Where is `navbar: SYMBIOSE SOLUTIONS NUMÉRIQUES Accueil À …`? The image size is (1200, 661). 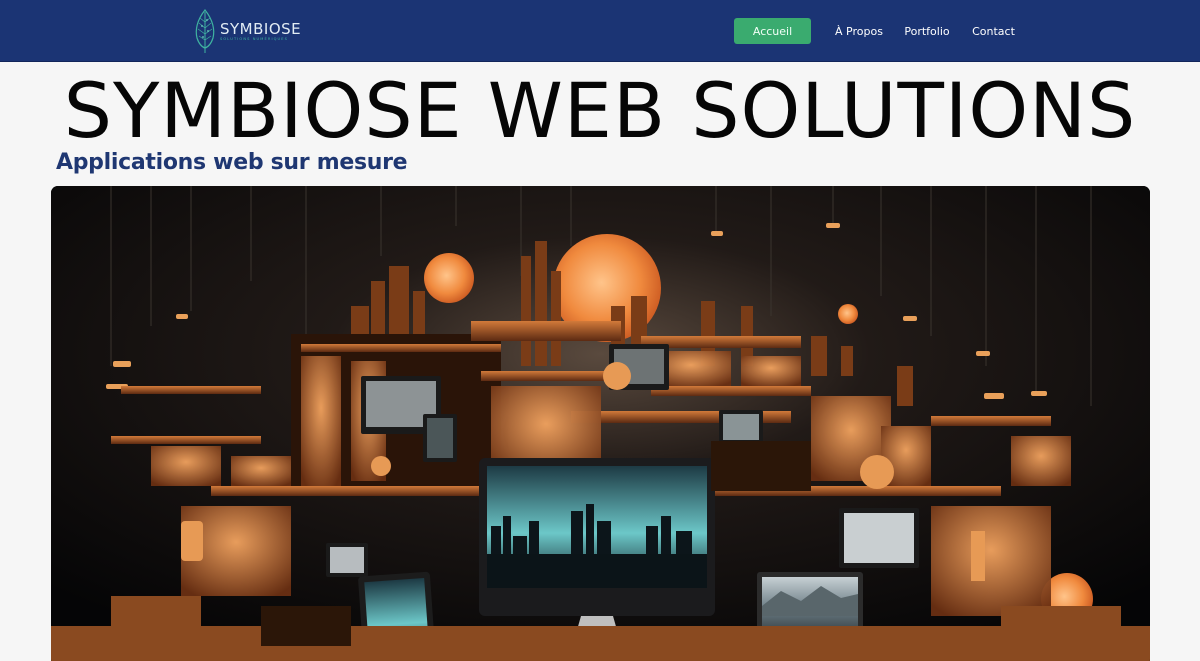 navbar: SYMBIOSE SOLUTIONS NUMÉRIQUES Accueil À … is located at coordinates (600, 31).